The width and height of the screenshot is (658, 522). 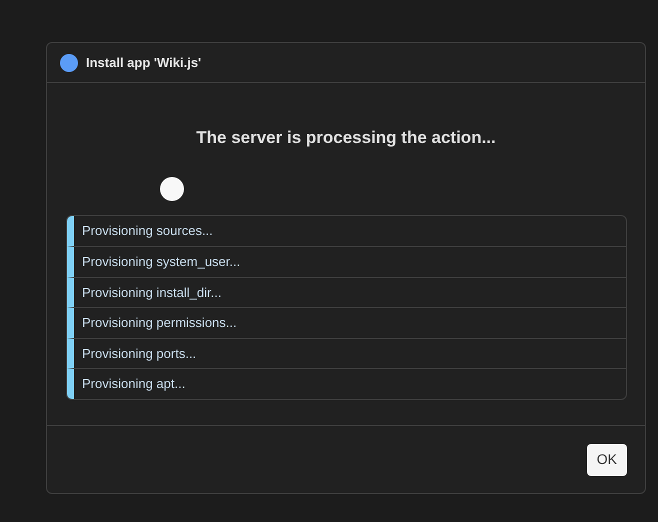 What do you see at coordinates (172, 188) in the screenshot?
I see `loading-spinner-icon` at bounding box center [172, 188].